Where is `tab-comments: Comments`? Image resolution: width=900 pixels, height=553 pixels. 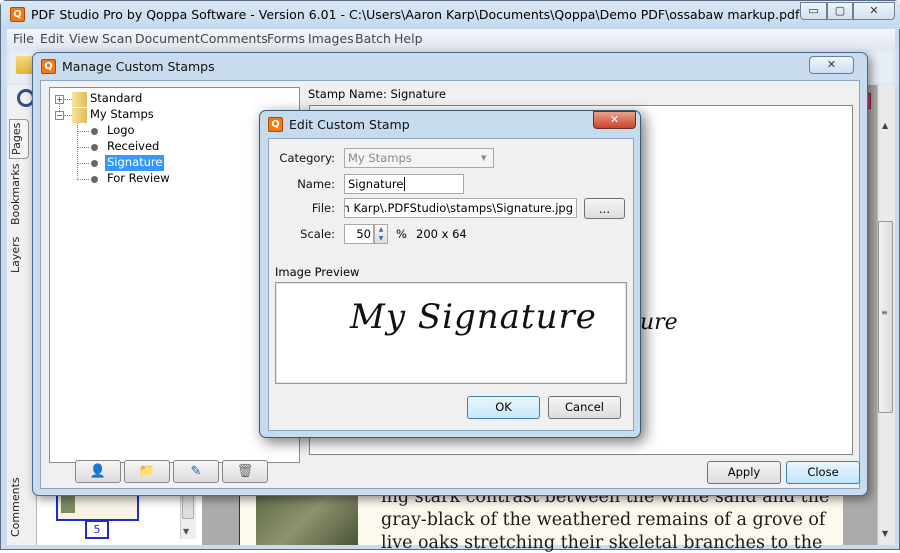
tab-comments: Comments is located at coordinates (19, 507).